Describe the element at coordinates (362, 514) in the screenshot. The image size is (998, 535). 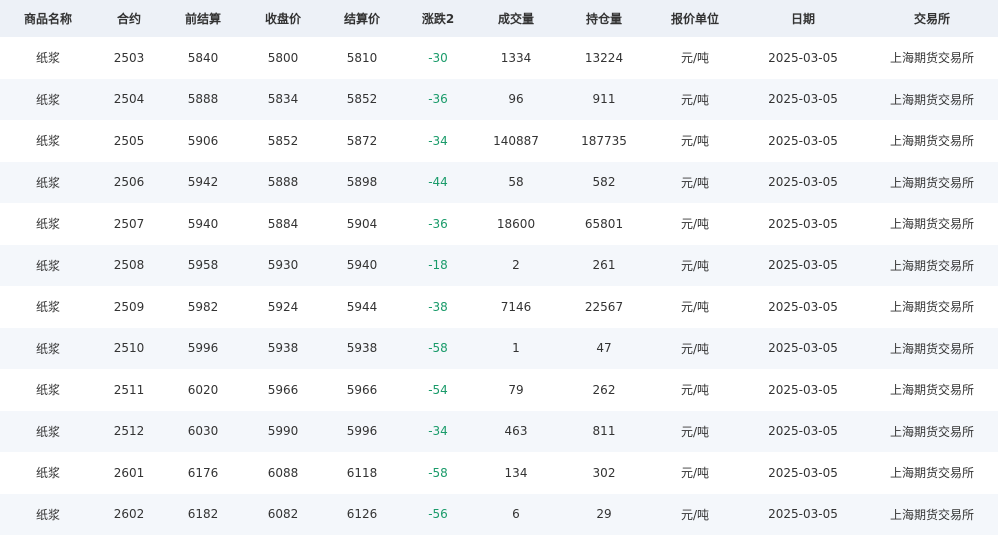
I see `cell-settle: 6126` at that location.